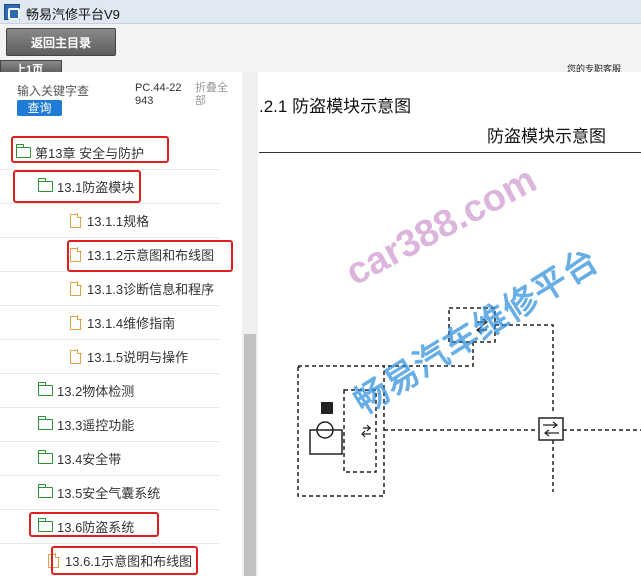 The image size is (641, 576). What do you see at coordinates (89, 459) in the screenshot?
I see `tree-item-label: 13.4安全带` at bounding box center [89, 459].